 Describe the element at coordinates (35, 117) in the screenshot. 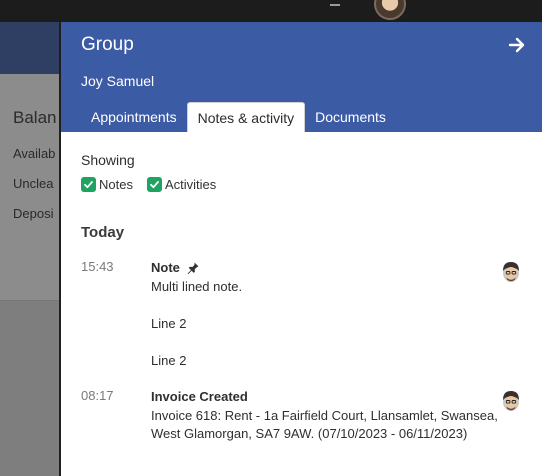

I see `balance-title: Balan` at that location.